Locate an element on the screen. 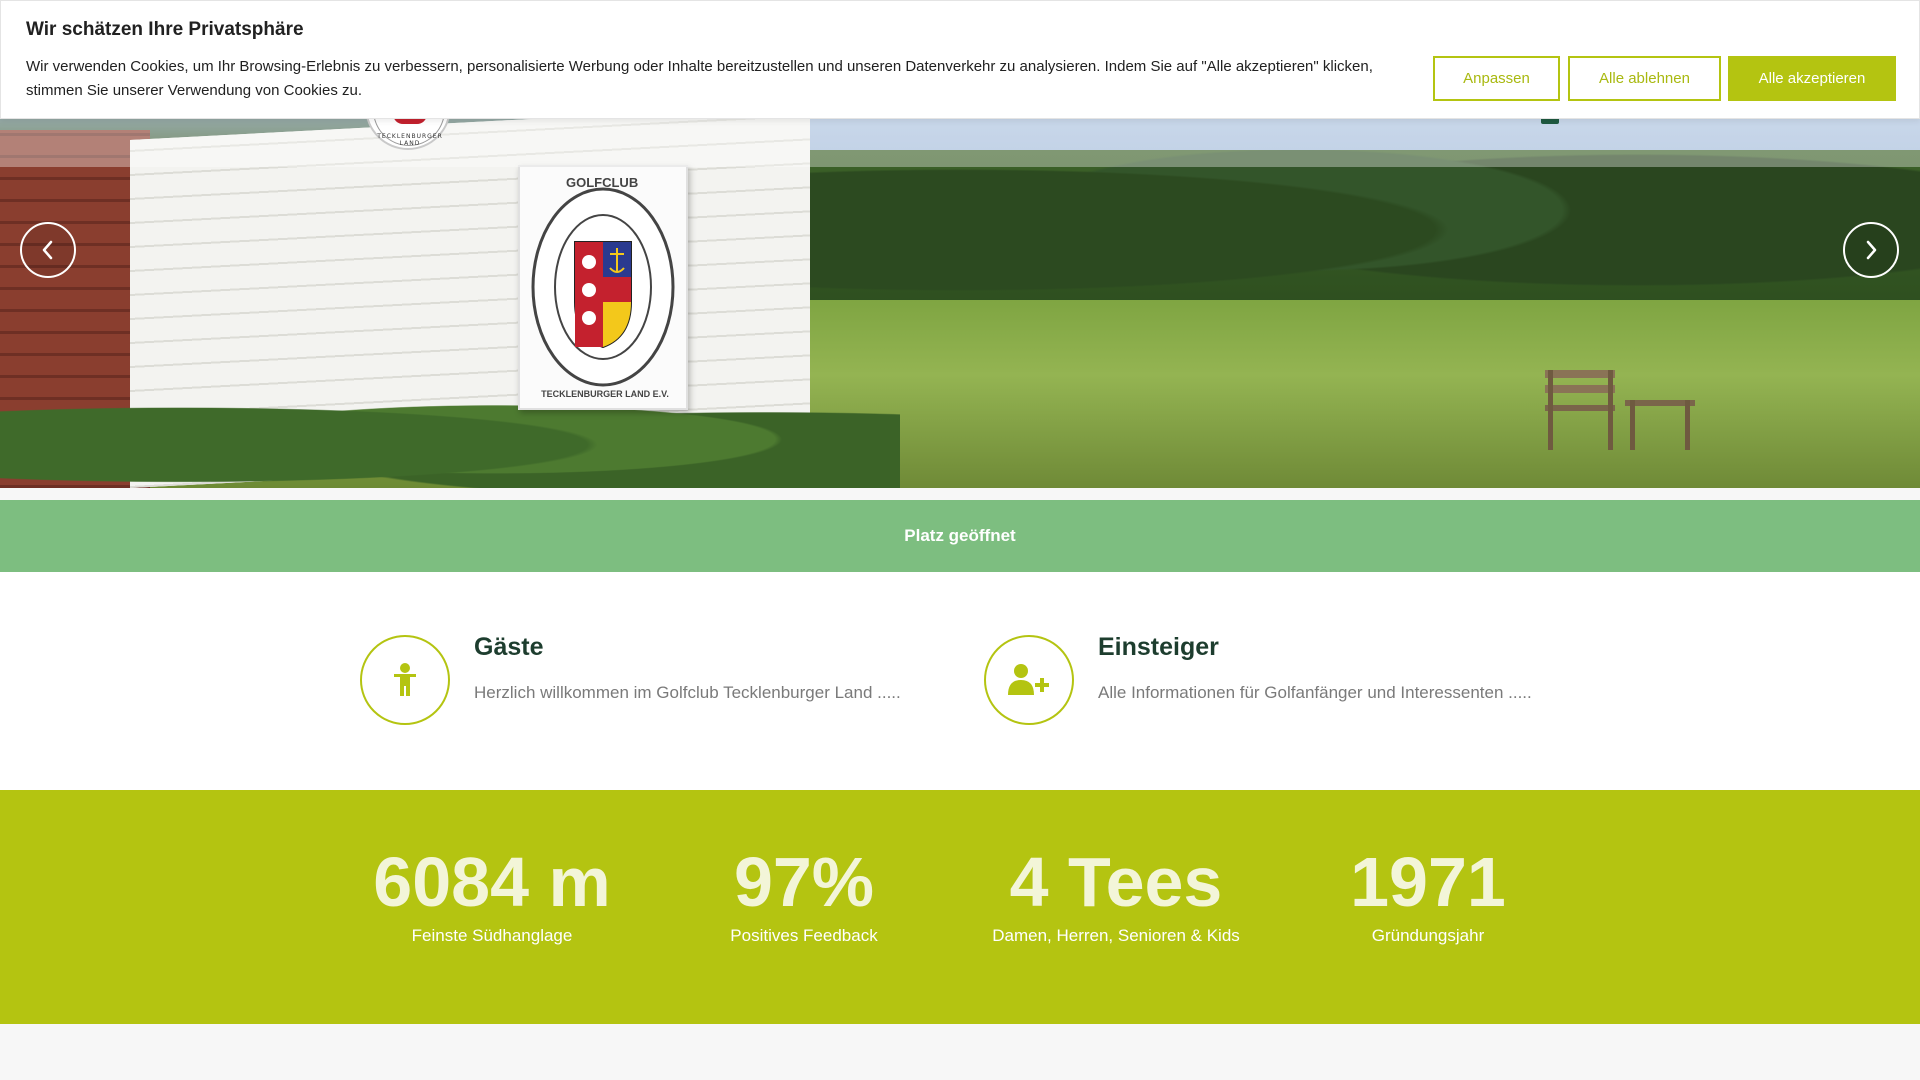  garden-bench-icon is located at coordinates (1620, 410).